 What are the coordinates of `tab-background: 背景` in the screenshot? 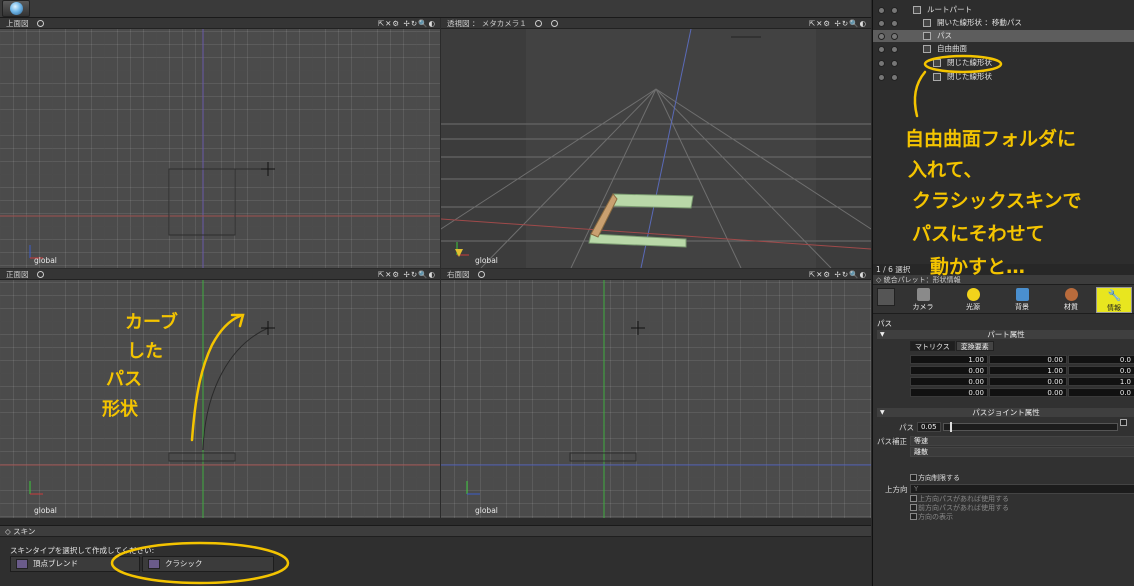 It's located at (1022, 300).